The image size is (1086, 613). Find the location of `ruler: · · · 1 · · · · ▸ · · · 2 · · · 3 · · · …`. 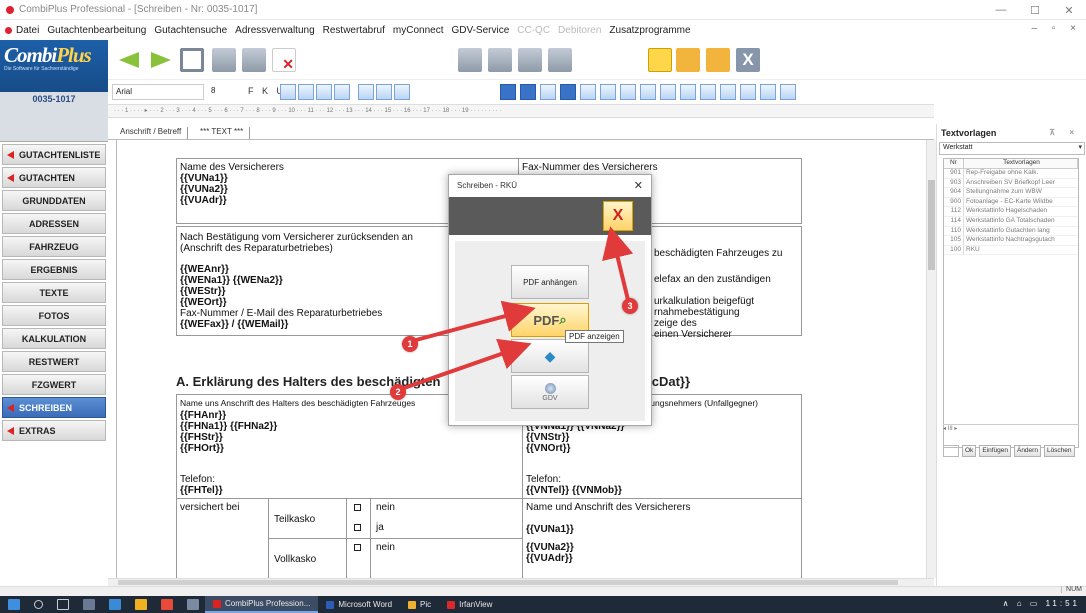

ruler: · · · 1 · · · · ▸ · · · 2 · · · 3 · · · … is located at coordinates (521, 111).